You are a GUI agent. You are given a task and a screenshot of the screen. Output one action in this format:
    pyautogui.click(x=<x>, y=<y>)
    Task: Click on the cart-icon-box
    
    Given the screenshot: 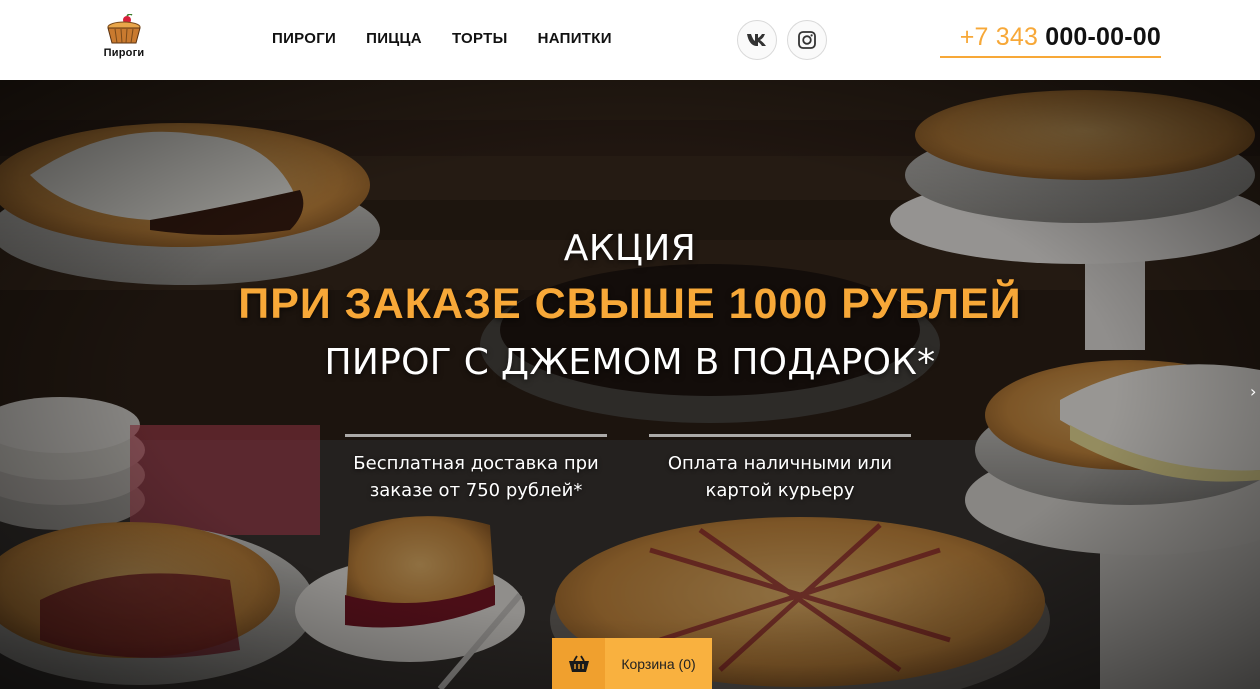 What is the action you would take?
    pyautogui.click(x=578, y=663)
    